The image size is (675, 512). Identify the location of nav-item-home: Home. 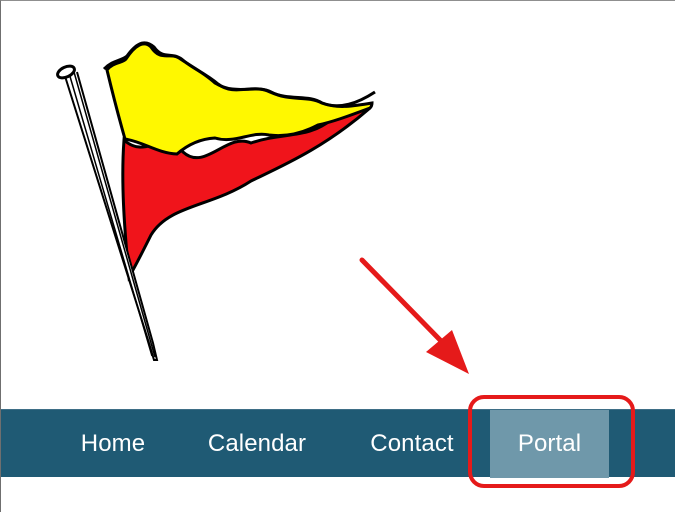
(113, 444).